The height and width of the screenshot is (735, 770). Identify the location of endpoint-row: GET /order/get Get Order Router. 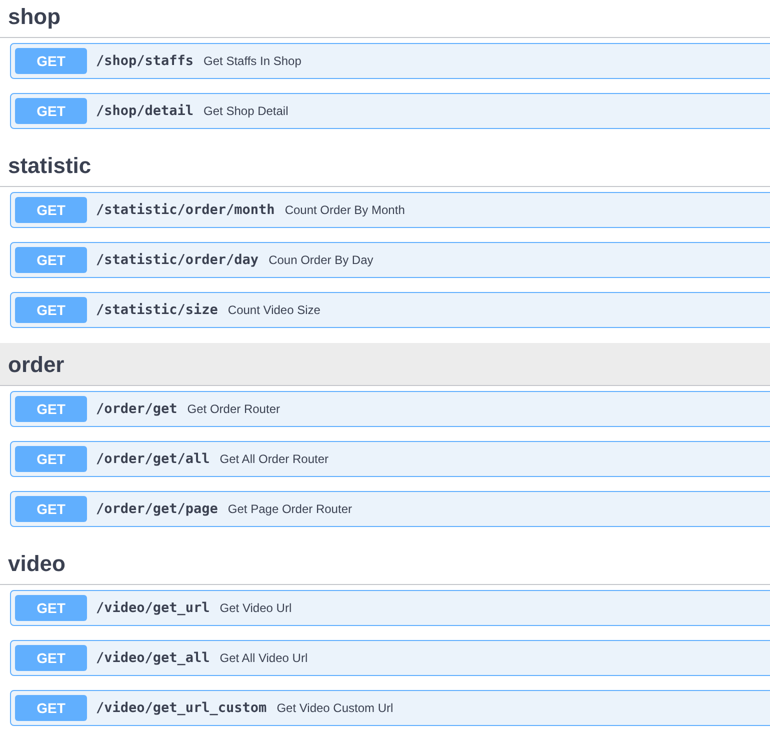
(390, 409).